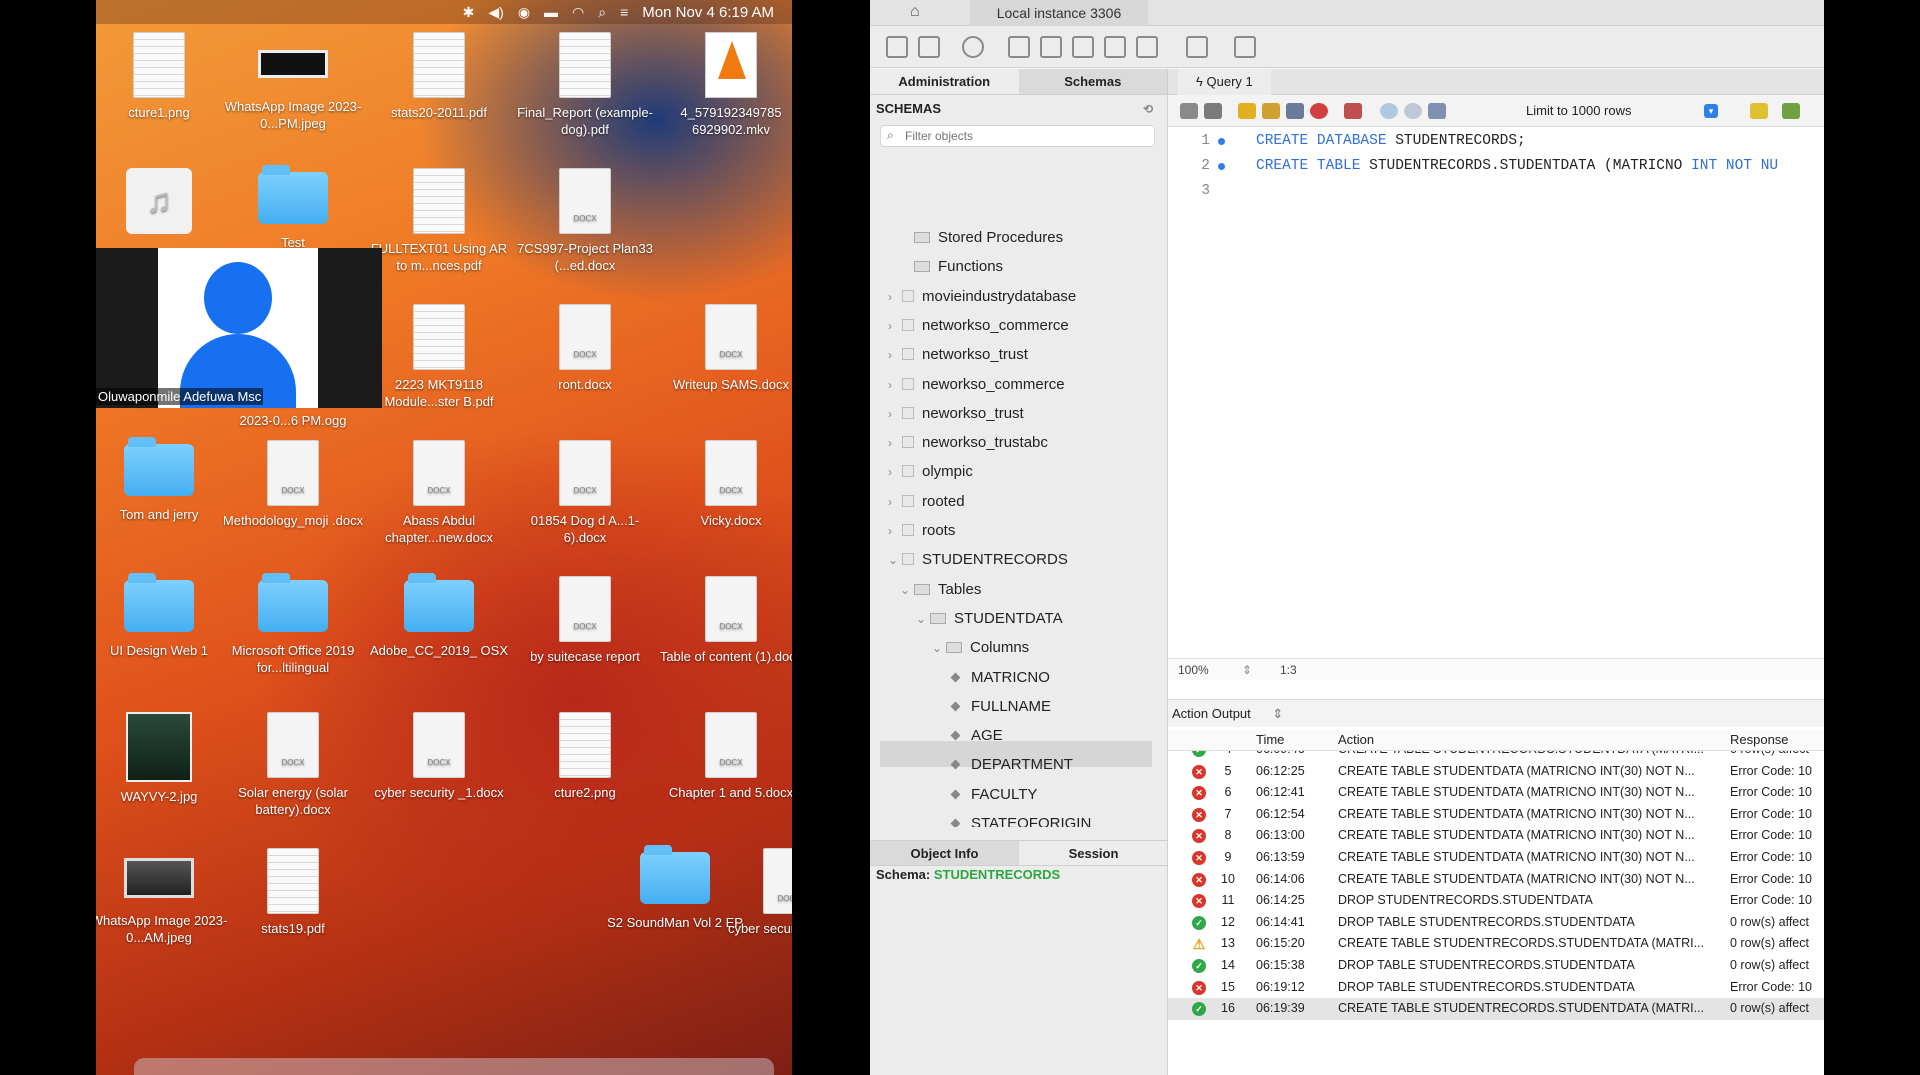 This screenshot has height=1075, width=1920. What do you see at coordinates (1211, 713) in the screenshot?
I see `output-selector: Action Output` at bounding box center [1211, 713].